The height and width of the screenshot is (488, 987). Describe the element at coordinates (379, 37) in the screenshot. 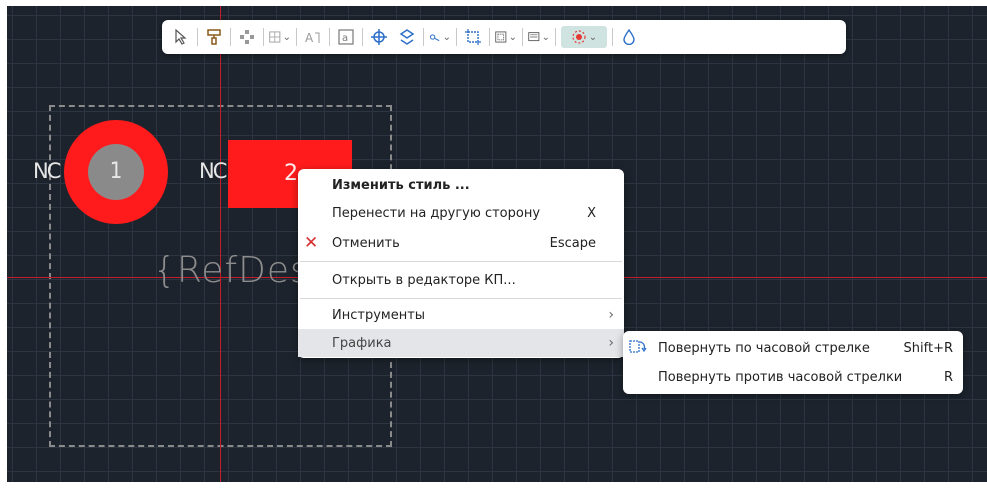

I see `crosshair-icon` at that location.